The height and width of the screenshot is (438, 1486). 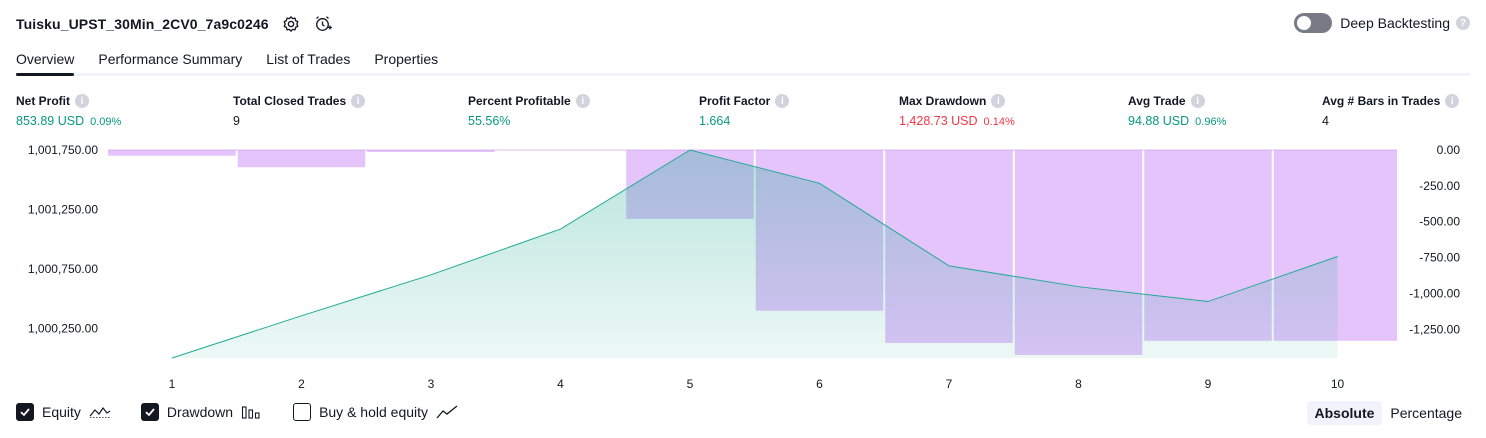 What do you see at coordinates (1391, 111) in the screenshot?
I see `metric-avg-bars: Avg # Bars in Trades i 4` at bounding box center [1391, 111].